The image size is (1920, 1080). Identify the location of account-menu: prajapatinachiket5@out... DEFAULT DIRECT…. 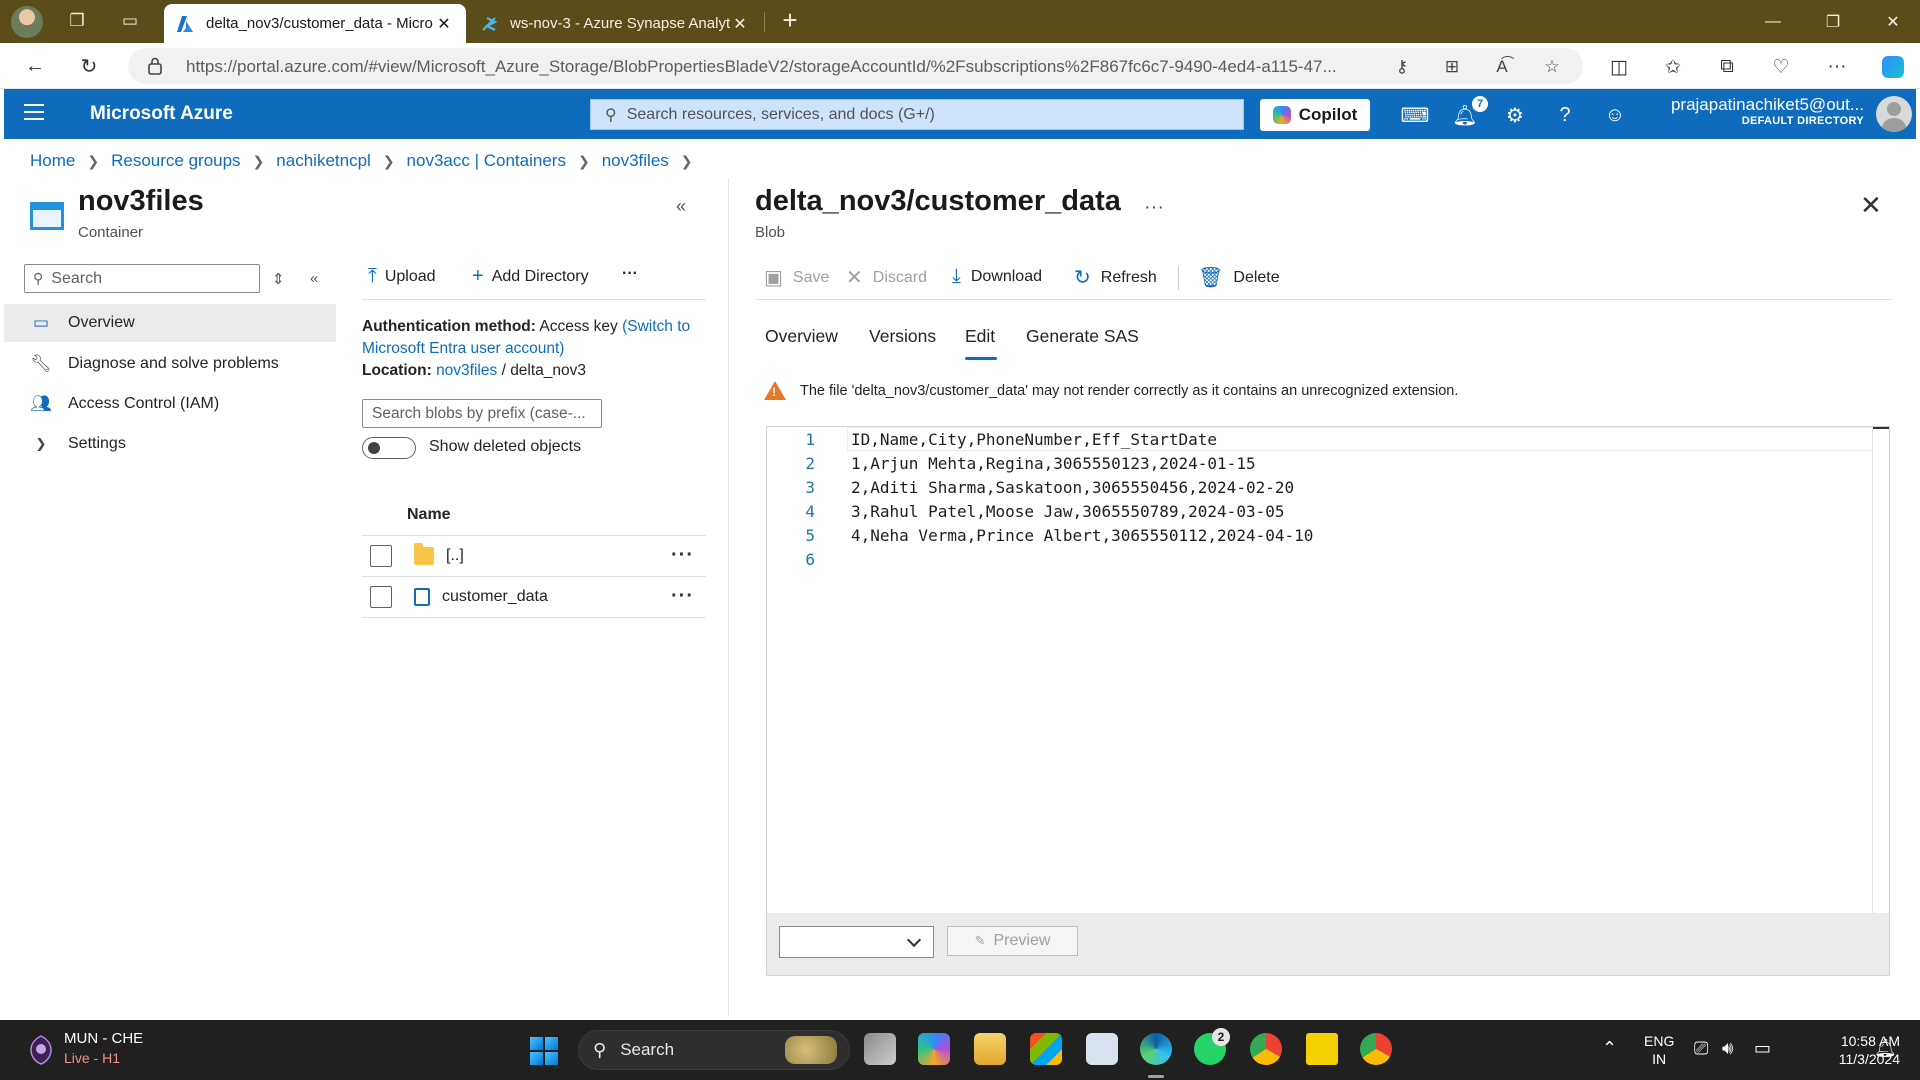
(1744, 111).